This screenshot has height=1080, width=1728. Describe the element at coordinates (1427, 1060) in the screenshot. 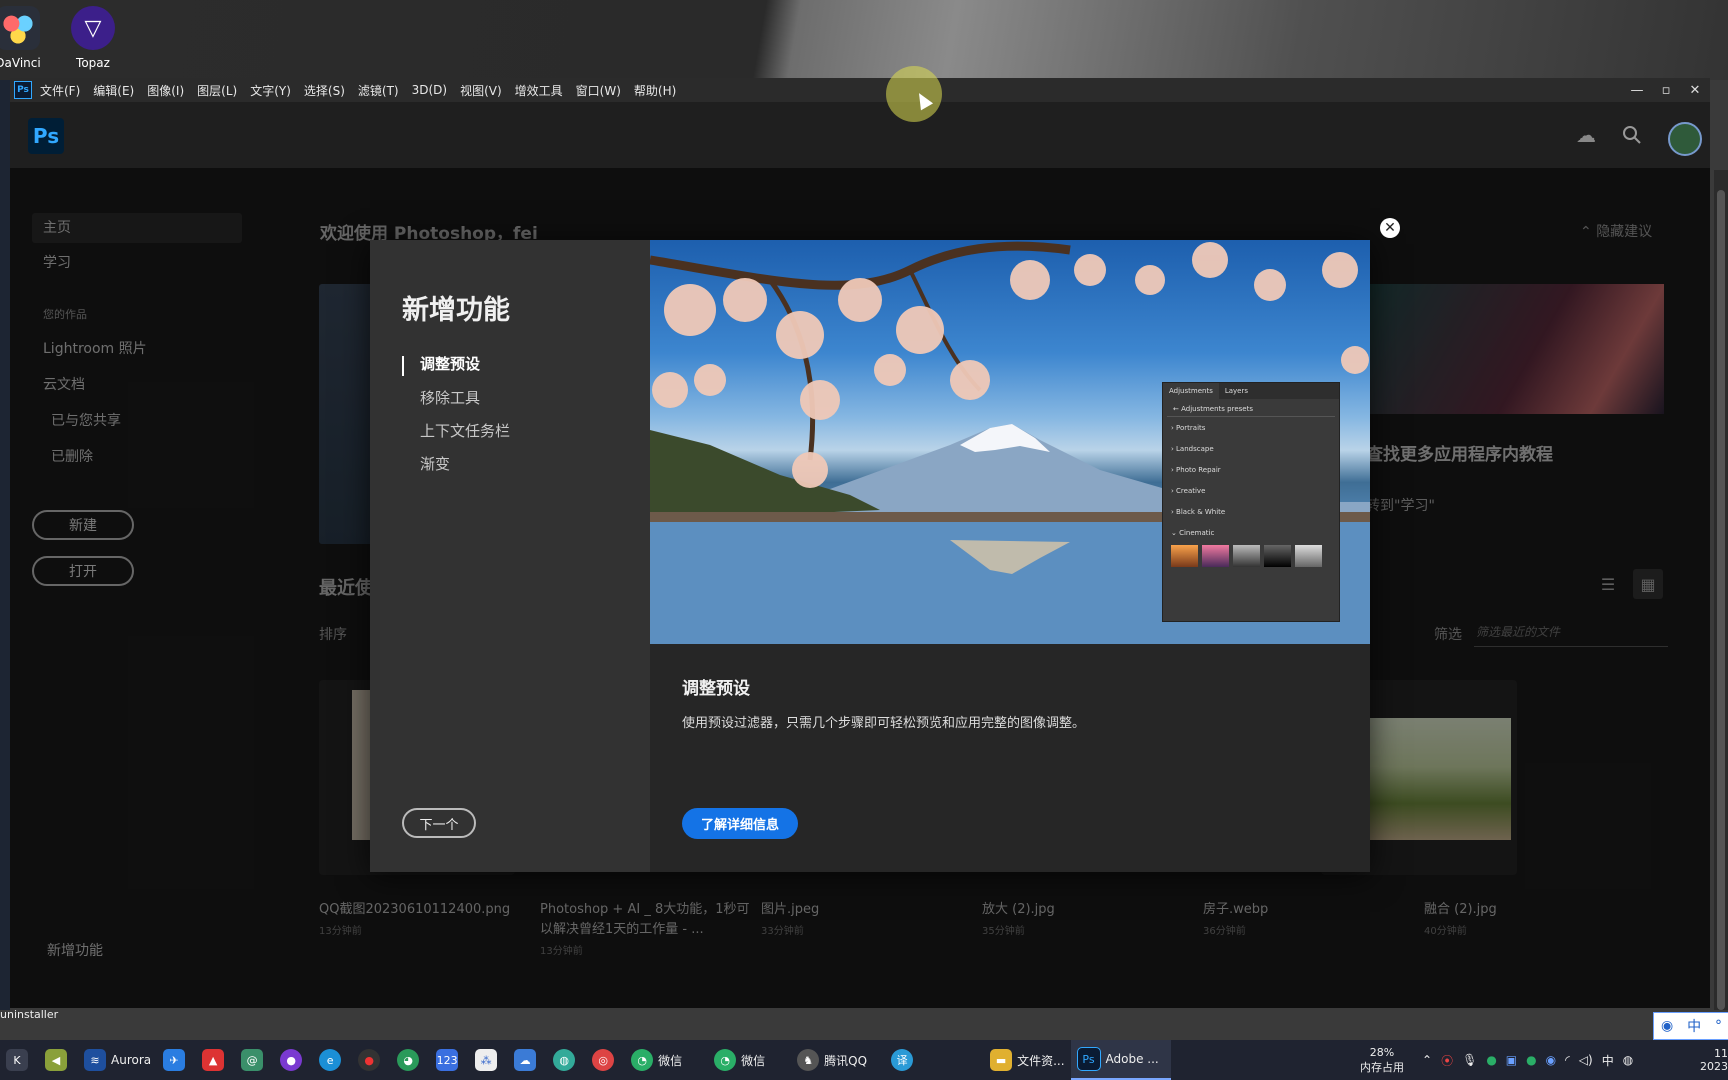

I see `chevron-up-icon: ⌃` at that location.